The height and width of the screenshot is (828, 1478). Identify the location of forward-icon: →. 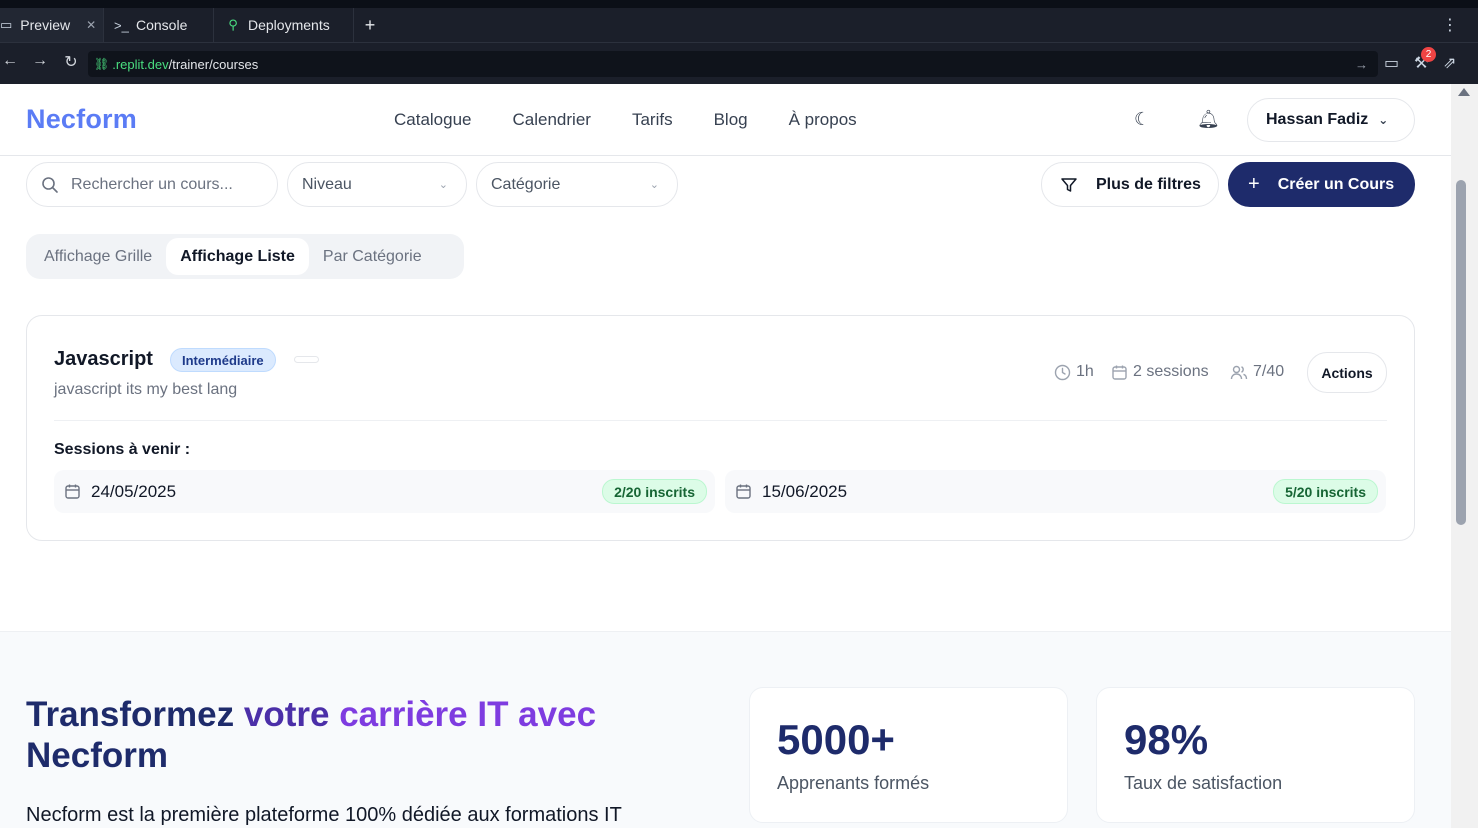
(40, 61).